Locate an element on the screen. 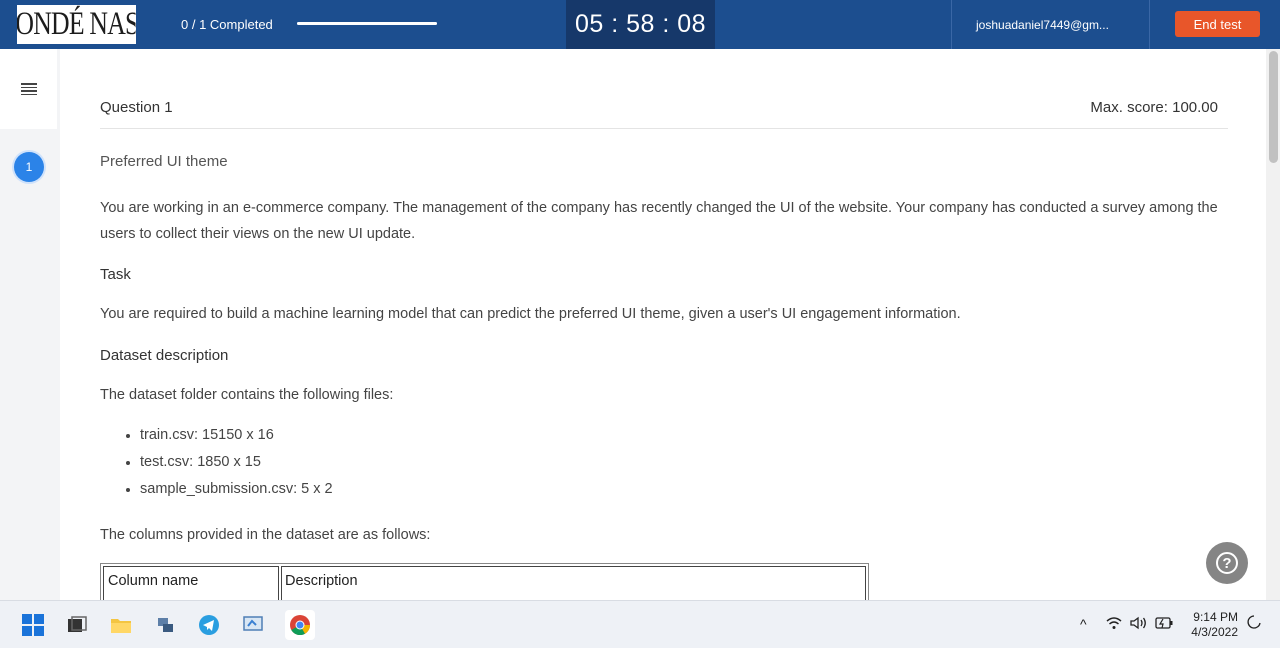 This screenshot has height=648, width=1280. conde-nast-logo: CONDÉ NAST is located at coordinates (76, 24).